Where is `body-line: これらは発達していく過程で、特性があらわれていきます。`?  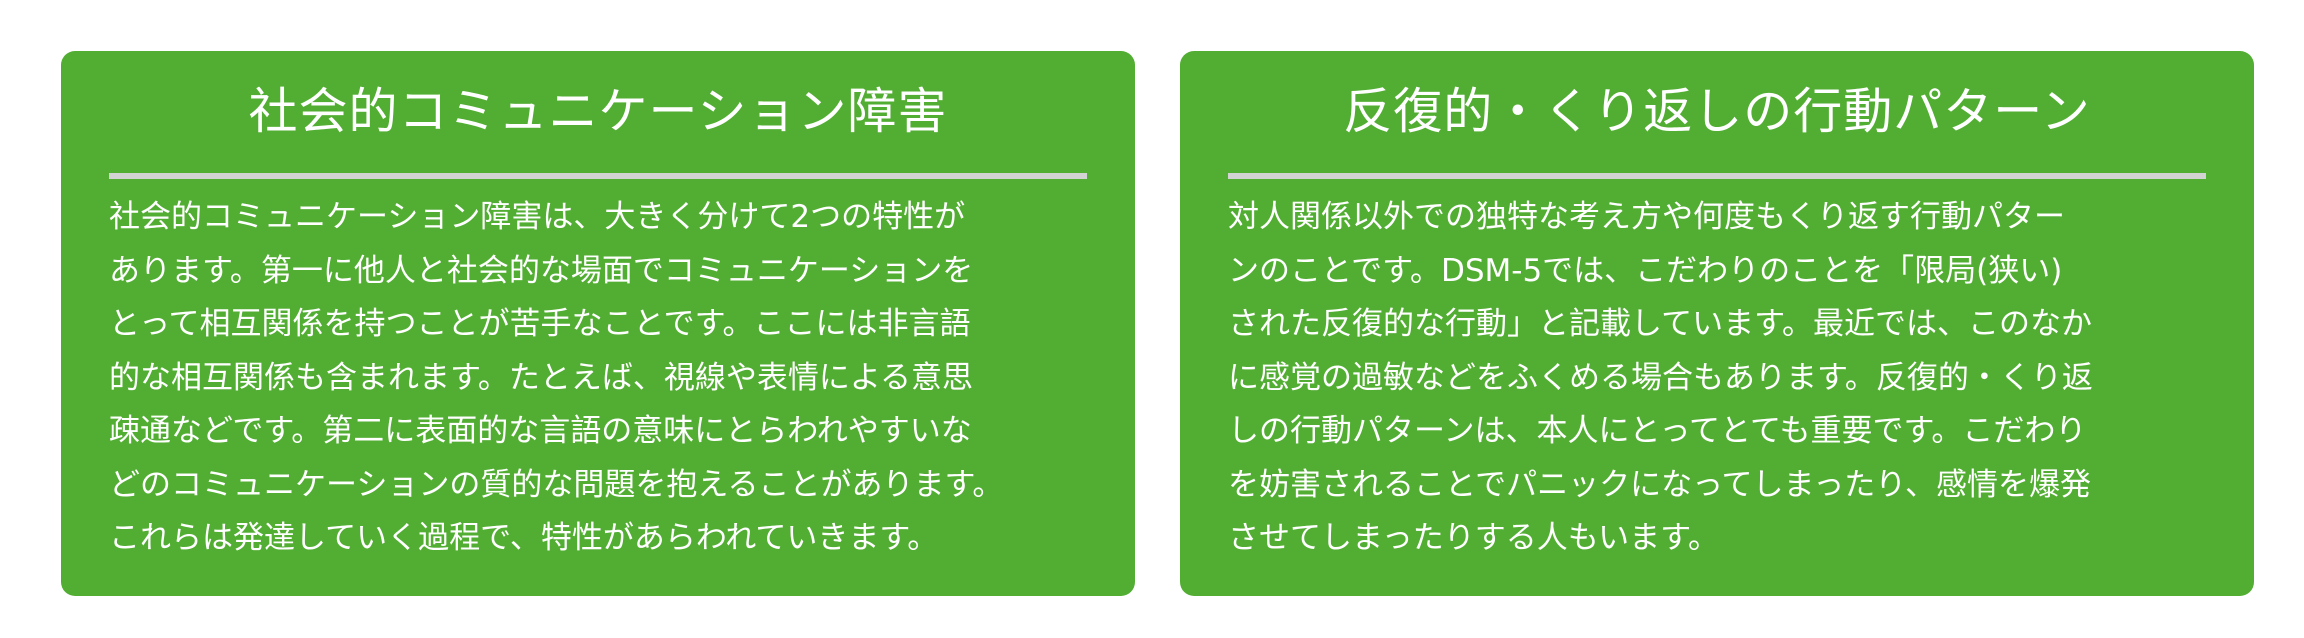 body-line: これらは発達していく過程で、特性があらわれていきます。 is located at coordinates (524, 538).